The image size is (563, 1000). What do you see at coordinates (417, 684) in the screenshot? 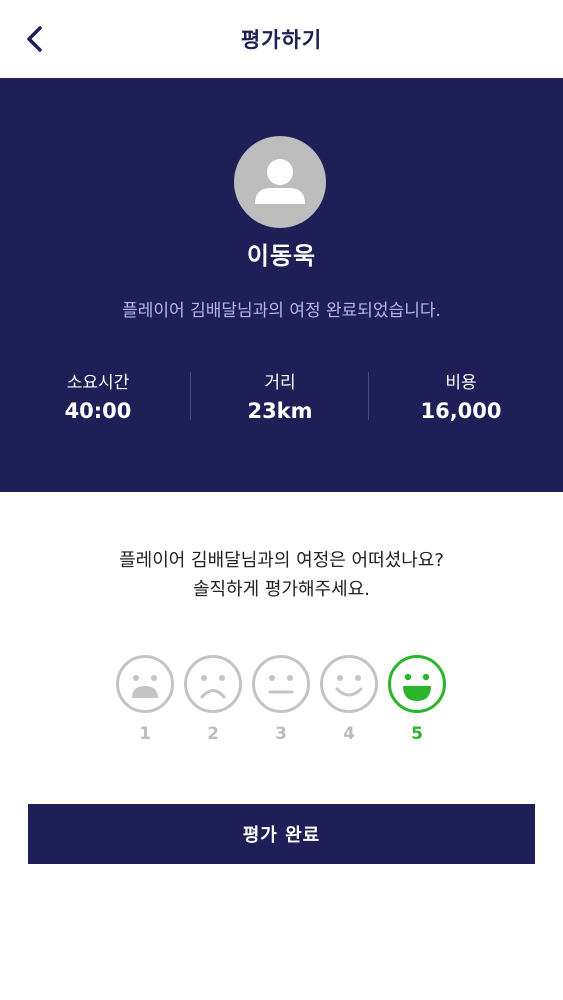
I see `happy-face-icon` at bounding box center [417, 684].